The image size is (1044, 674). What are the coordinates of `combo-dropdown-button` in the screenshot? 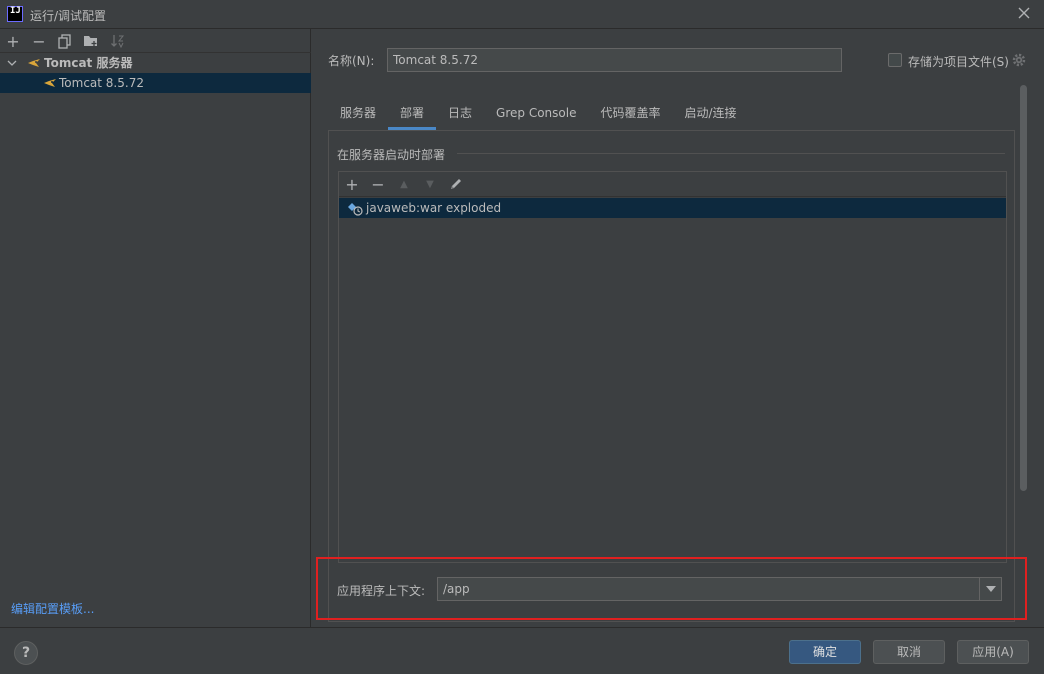 It's located at (990, 589).